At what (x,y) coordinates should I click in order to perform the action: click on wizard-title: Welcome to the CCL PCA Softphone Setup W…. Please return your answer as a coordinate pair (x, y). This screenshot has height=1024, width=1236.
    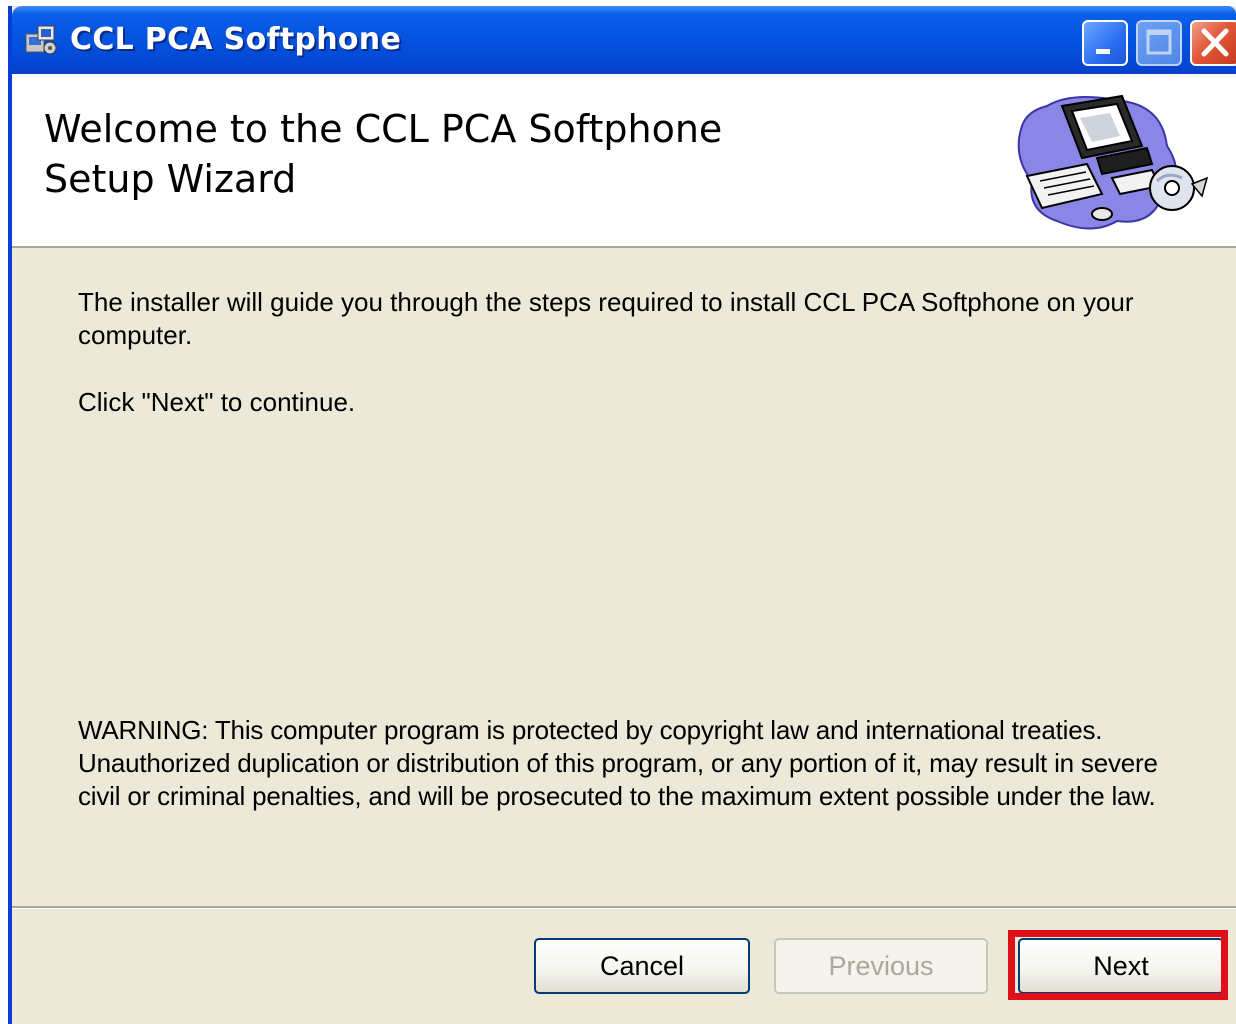
    Looking at the image, I should click on (444, 154).